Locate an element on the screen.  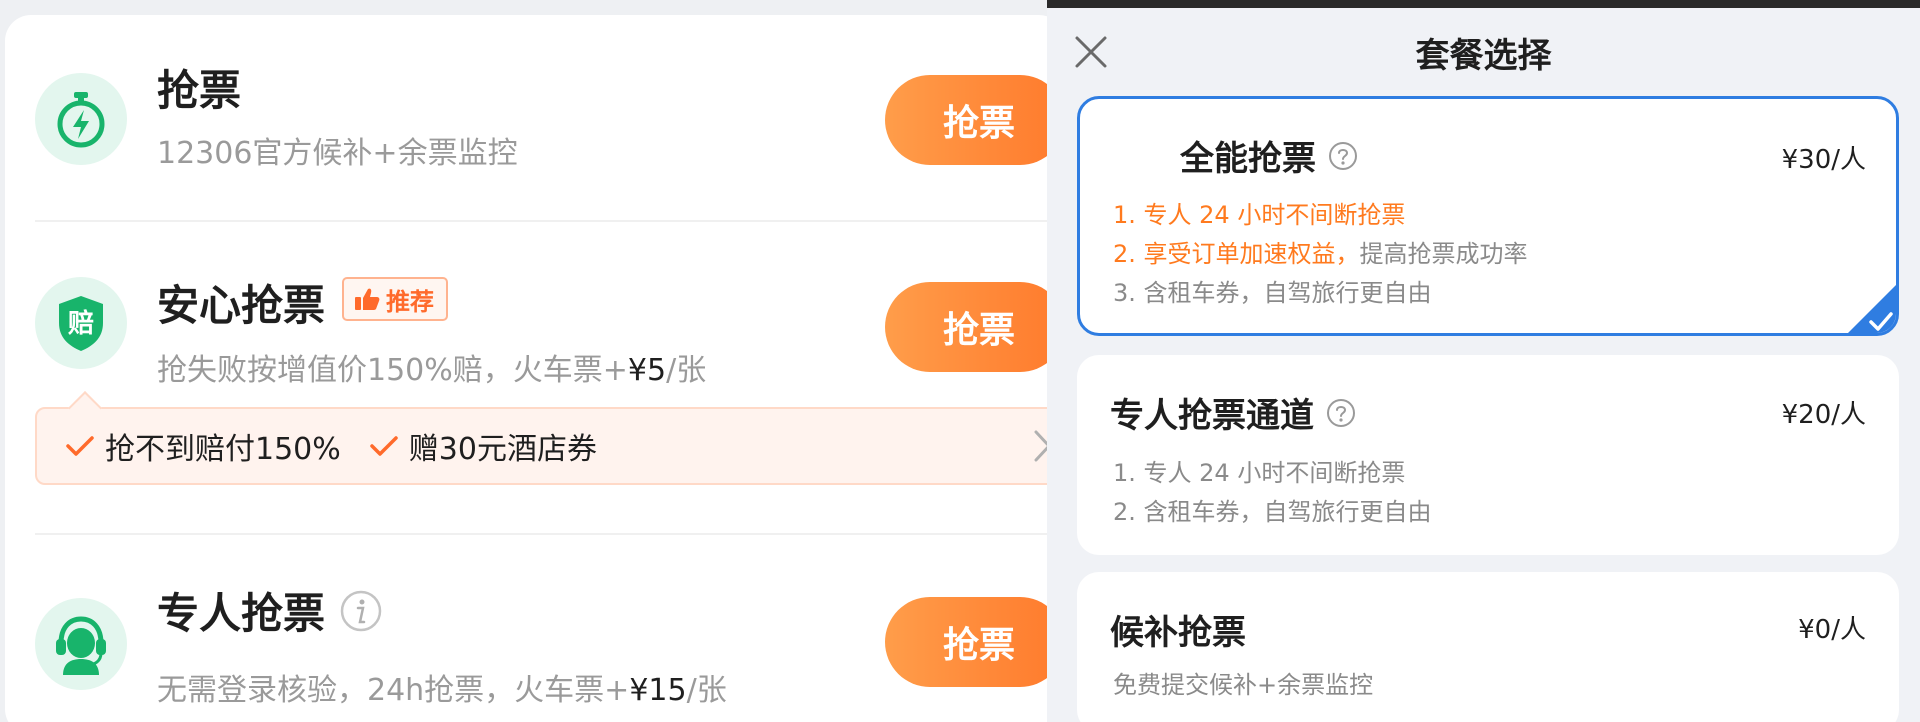
recommend-badge: 推荐 is located at coordinates (395, 299).